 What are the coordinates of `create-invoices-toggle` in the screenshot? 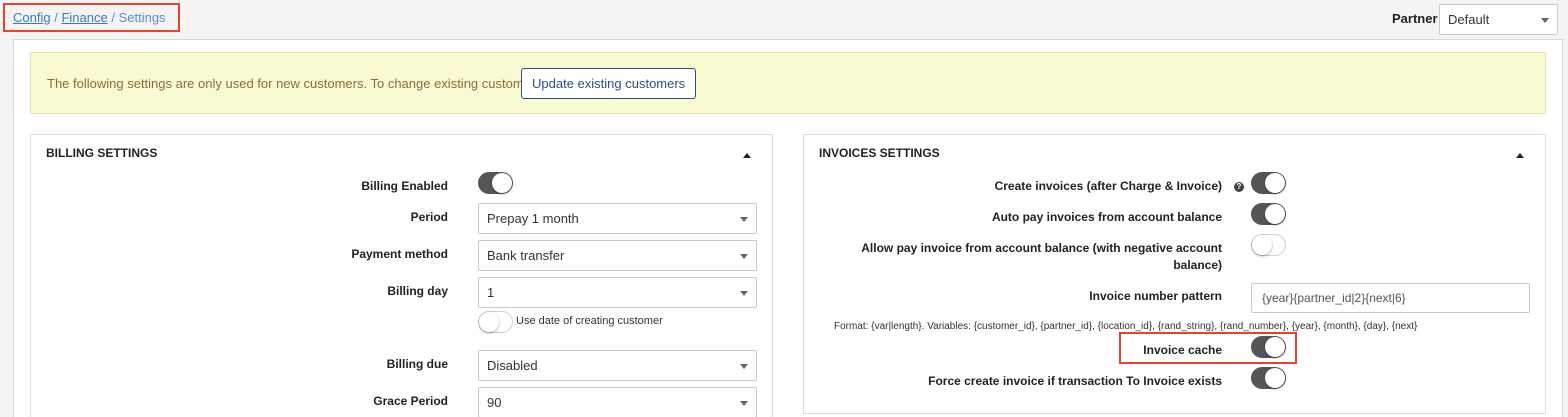 It's located at (1268, 183).